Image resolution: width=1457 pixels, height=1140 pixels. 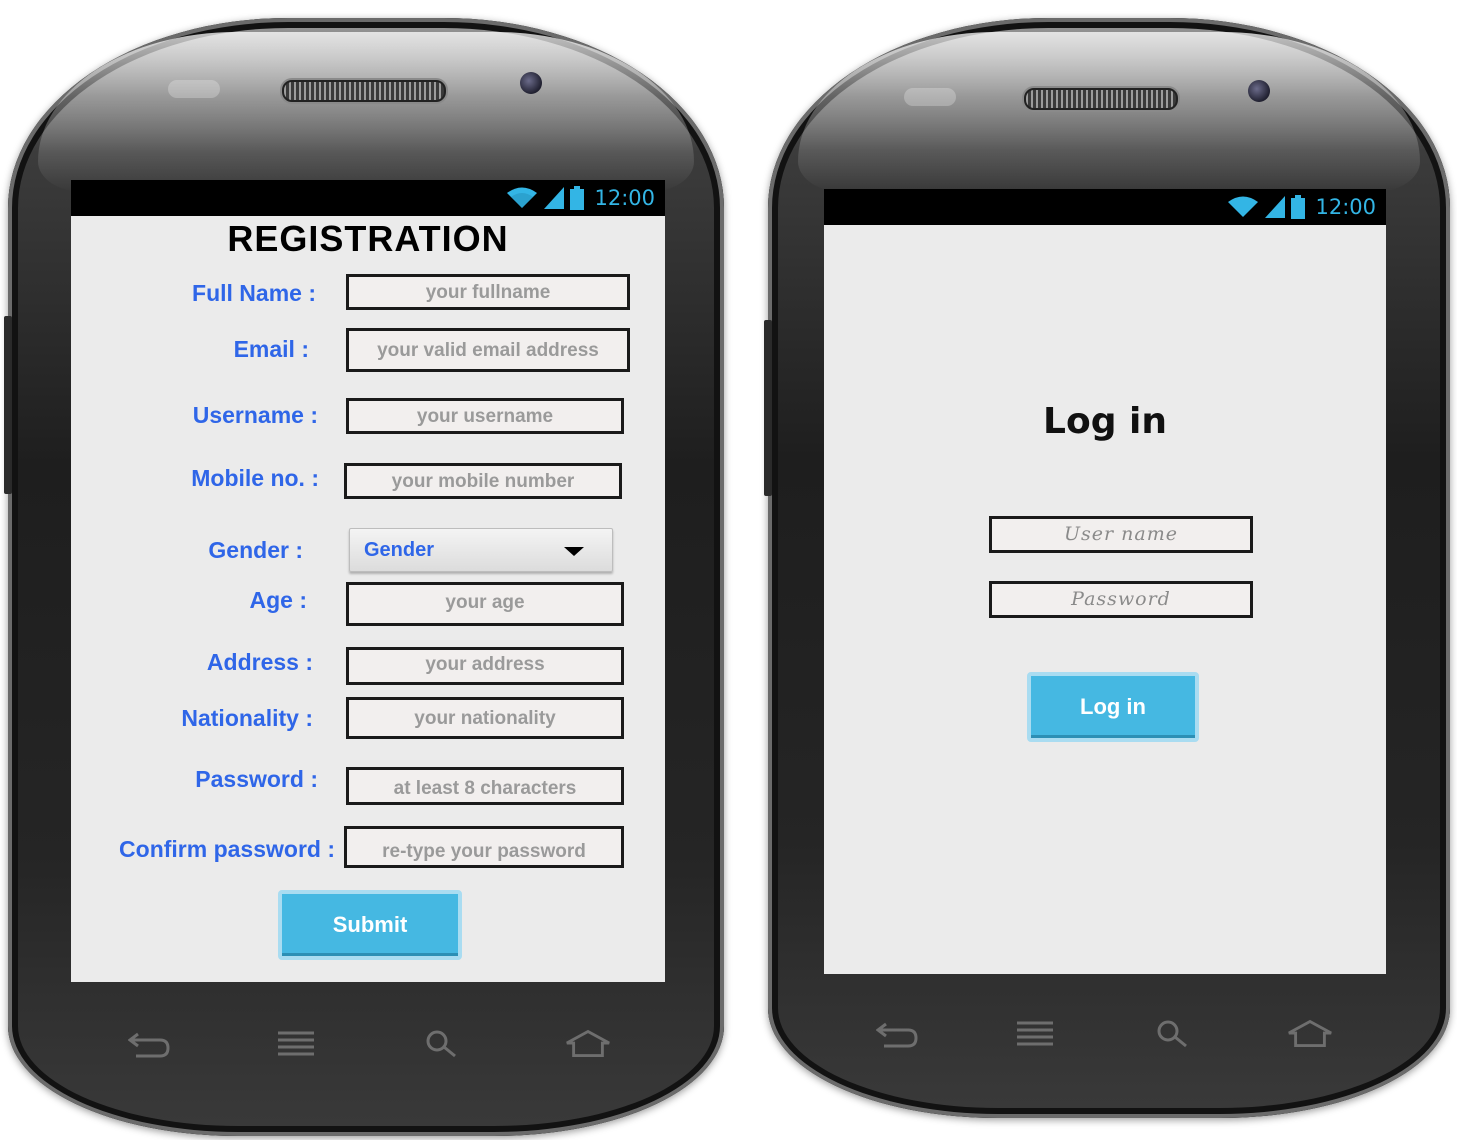 I want to click on confirm-password-label: Confirm password :, so click(x=227, y=849).